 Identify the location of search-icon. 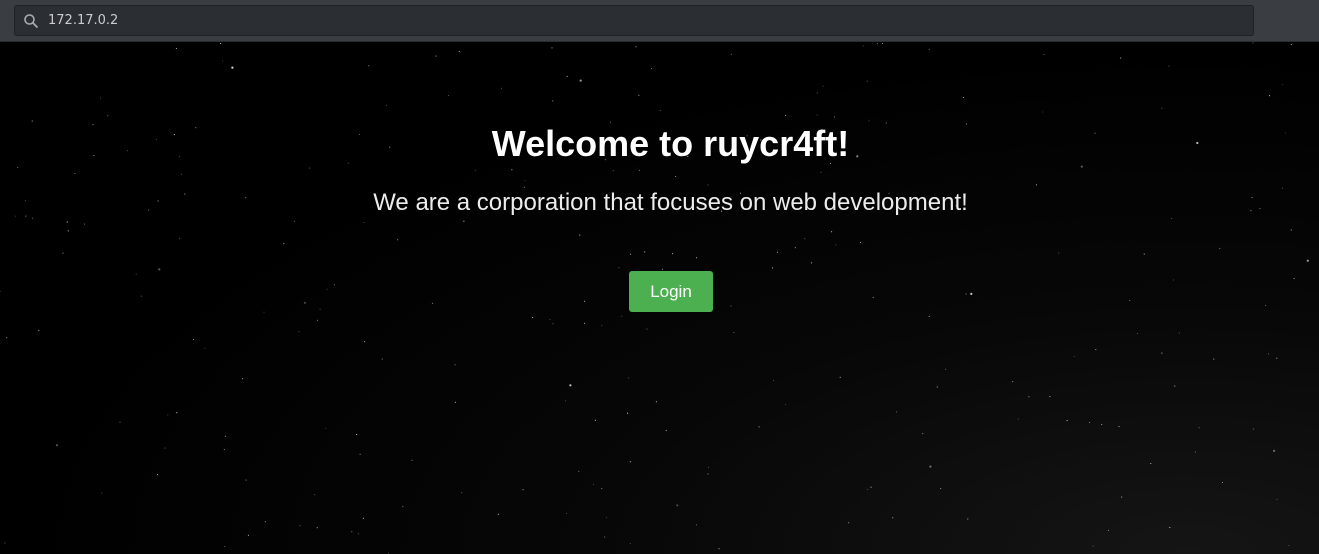
(31, 21).